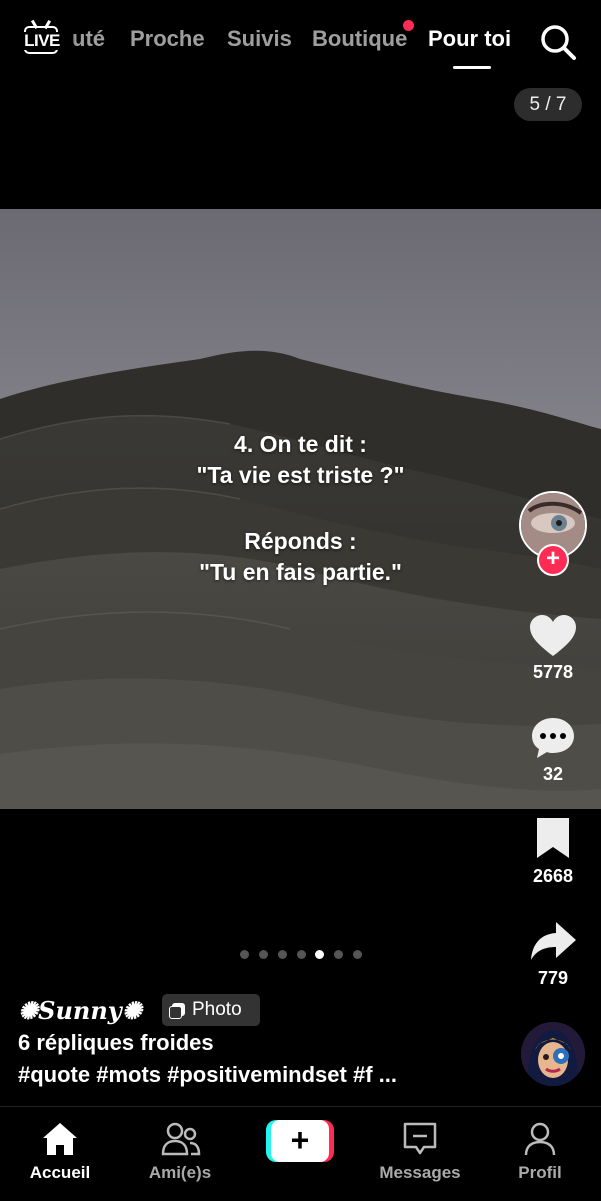  I want to click on messages-icon, so click(420, 1138).